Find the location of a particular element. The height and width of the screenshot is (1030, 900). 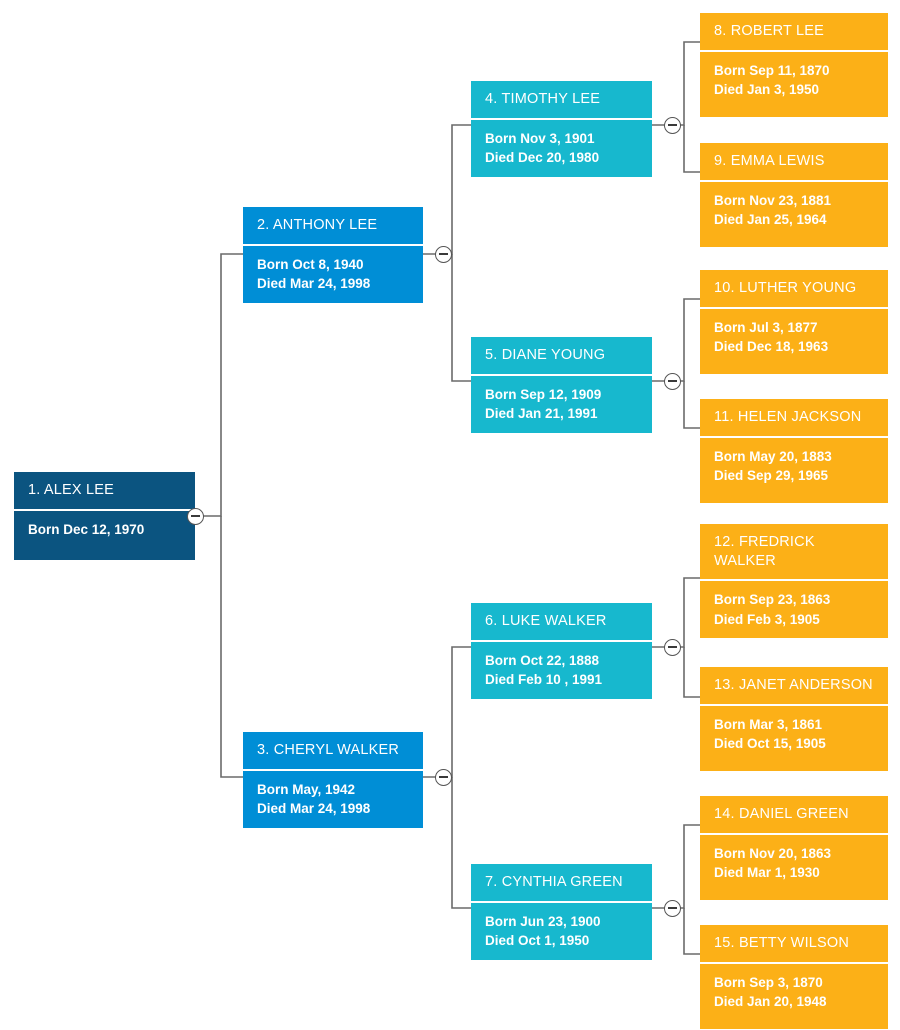

person-name-9: 9. EMMA LEWIS is located at coordinates (769, 161).